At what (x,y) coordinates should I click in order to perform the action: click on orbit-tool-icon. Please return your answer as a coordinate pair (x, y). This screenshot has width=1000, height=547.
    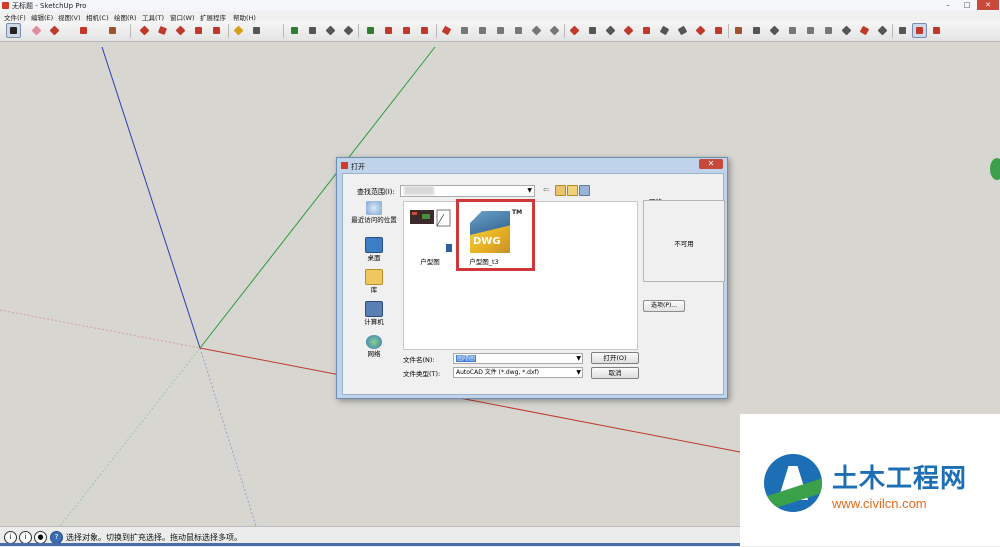
    Looking at the image, I should click on (294, 30).